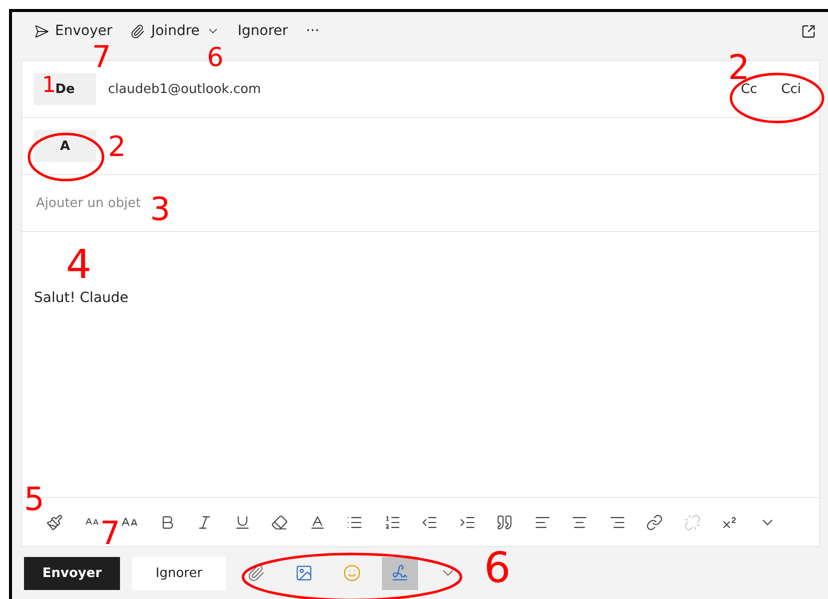 The image size is (828, 599). Describe the element at coordinates (791, 89) in the screenshot. I see `bcc-link: Cci` at that location.